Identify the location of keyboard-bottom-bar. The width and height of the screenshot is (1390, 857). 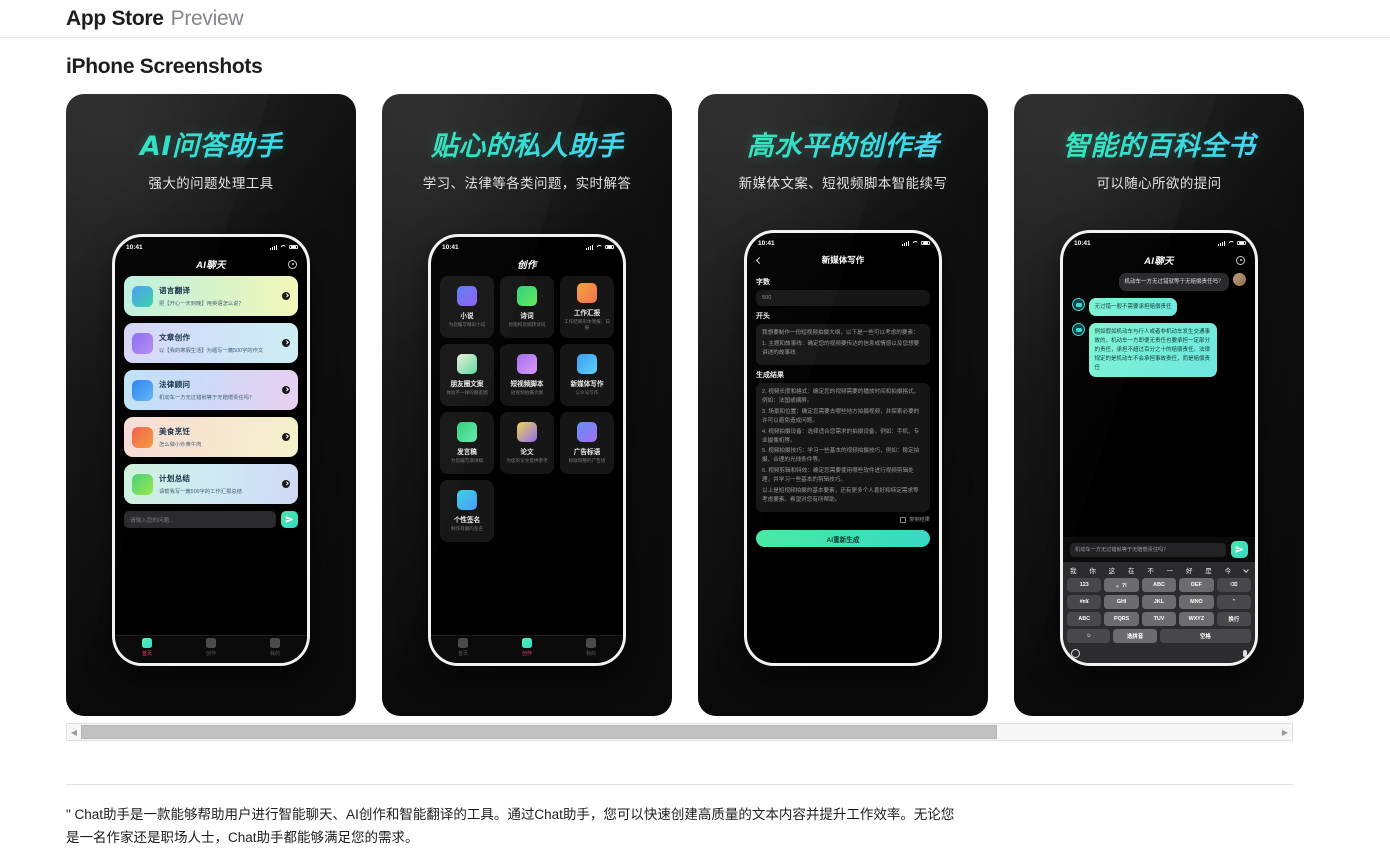
(1159, 654).